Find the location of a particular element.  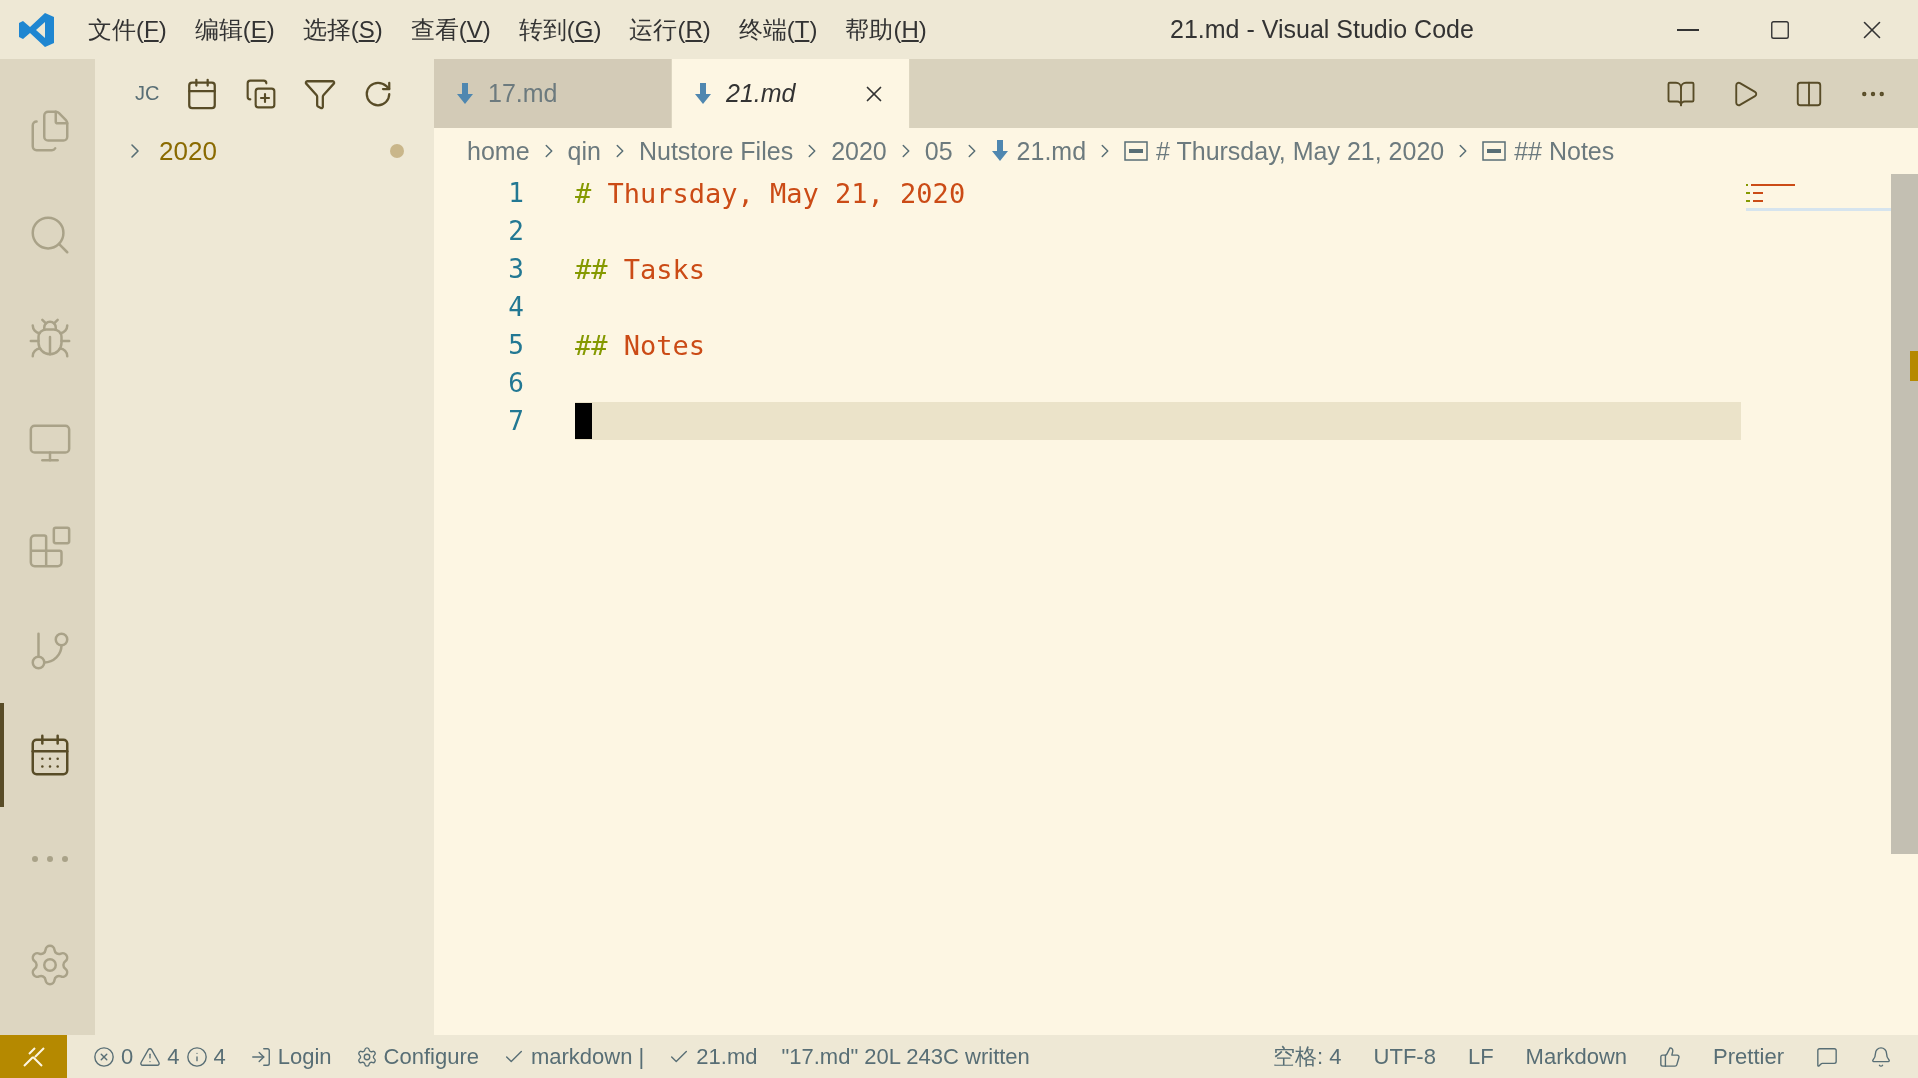

breadcrumb-item: home is located at coordinates (498, 151).